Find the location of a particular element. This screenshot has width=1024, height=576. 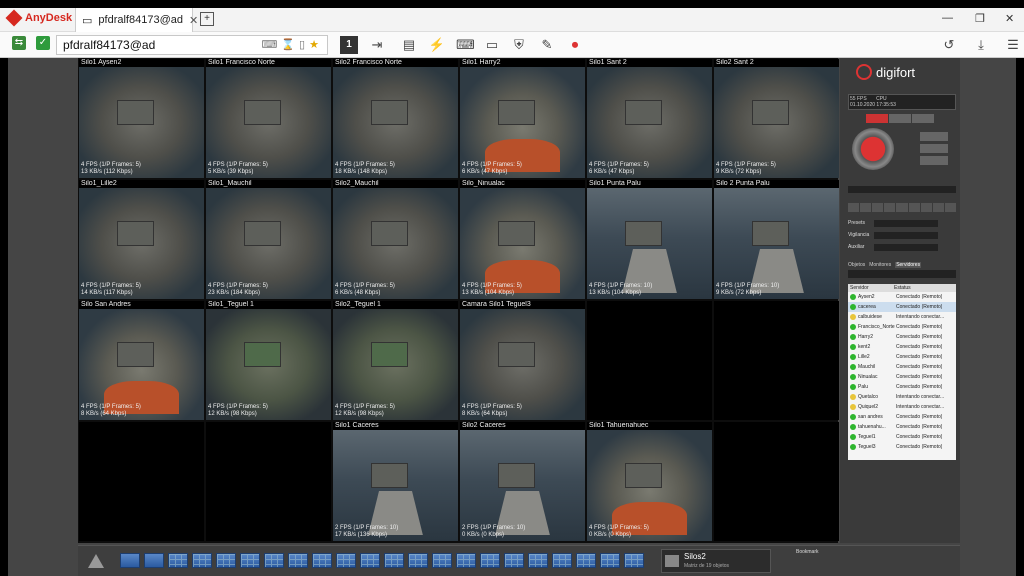

display-icon: ▭ is located at coordinates (492, 45).